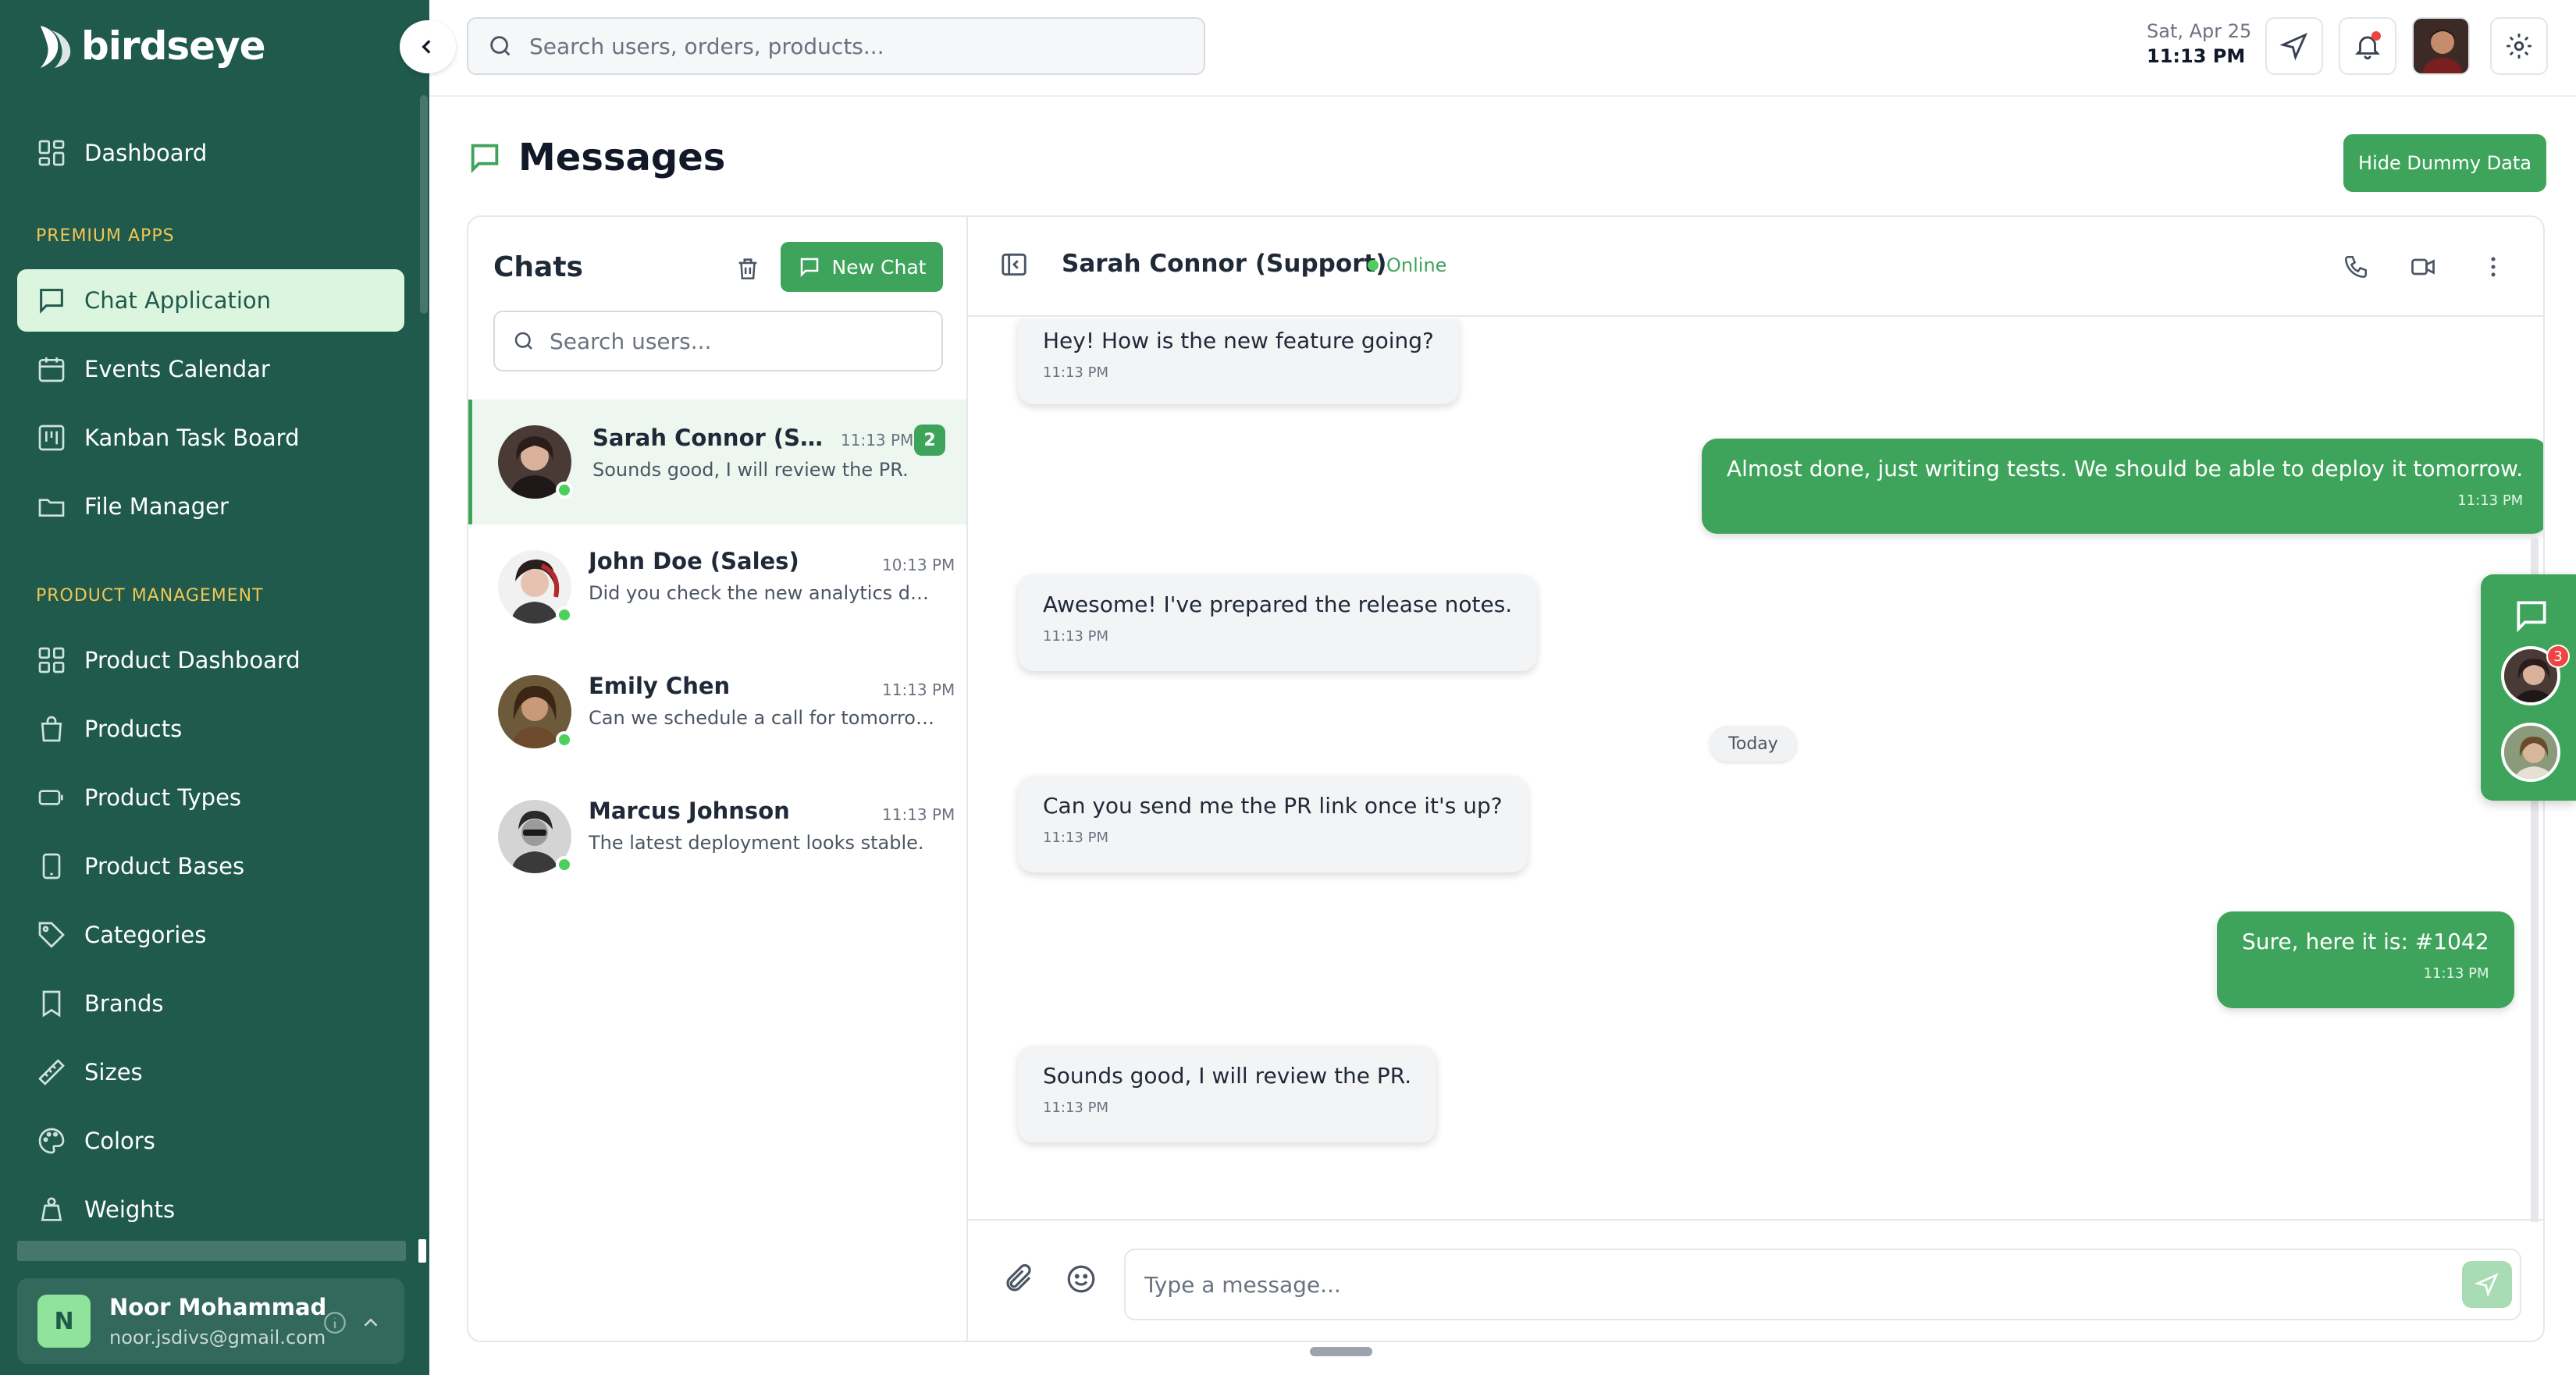  What do you see at coordinates (2441, 46) in the screenshot?
I see `profile-avatar` at bounding box center [2441, 46].